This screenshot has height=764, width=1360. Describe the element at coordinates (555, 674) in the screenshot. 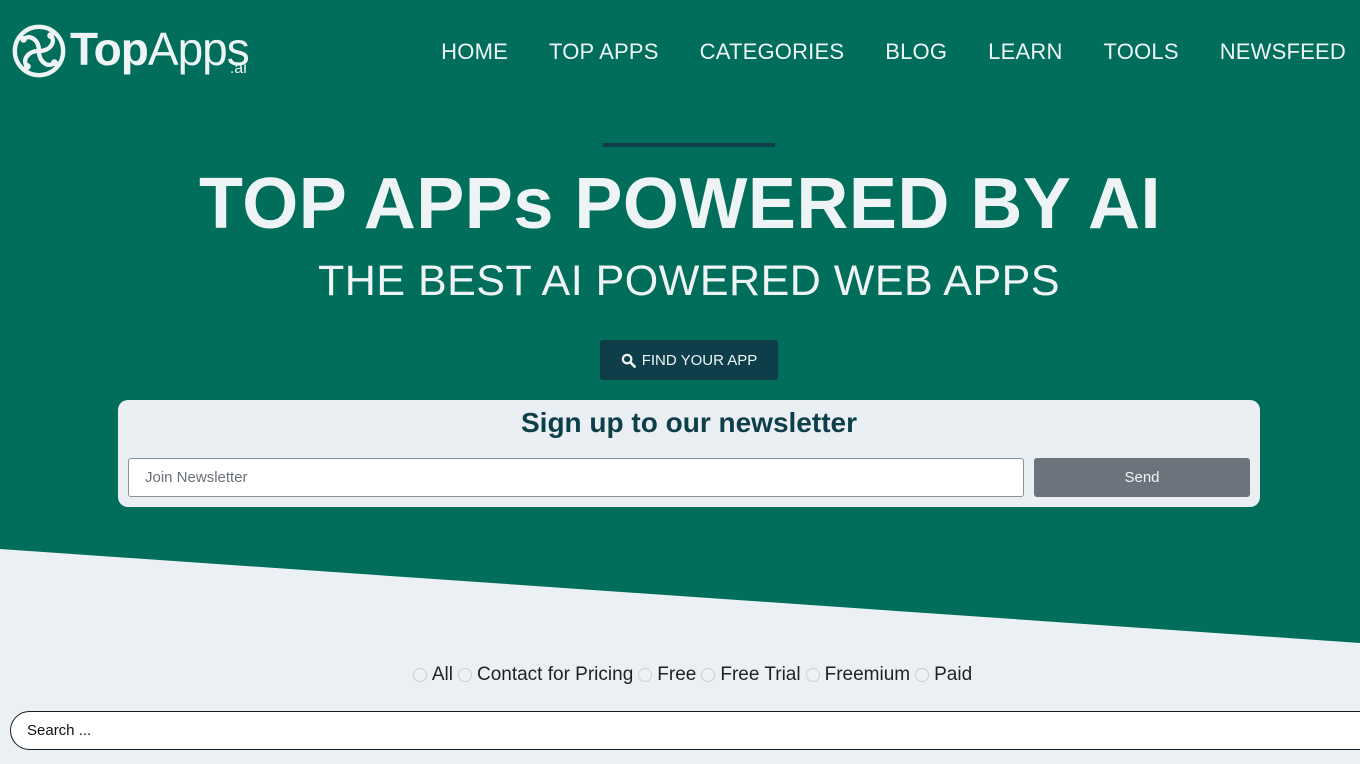

I see `filter-contact-for-pricing-label: Contact for Pricing` at that location.